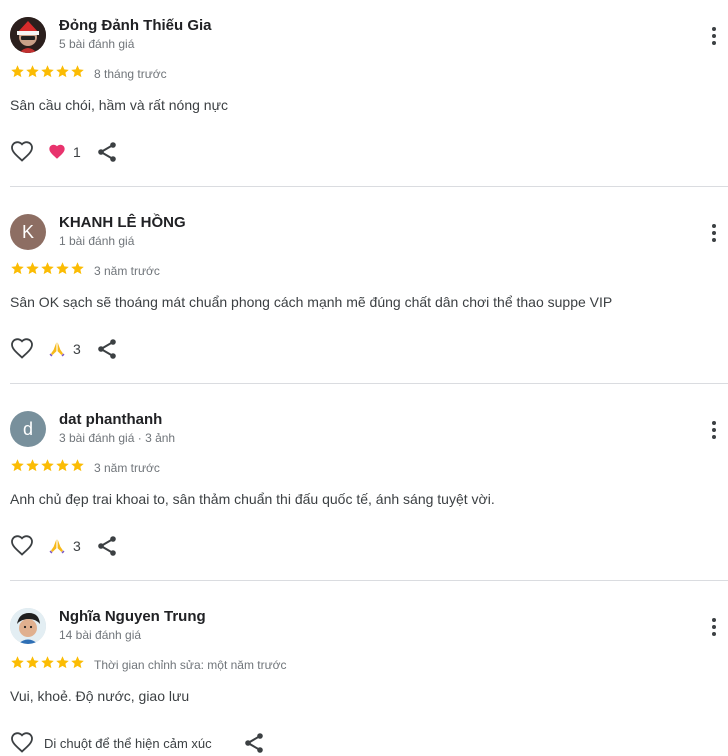 The image size is (728, 756). I want to click on review-actions: 1, so click(64, 152).